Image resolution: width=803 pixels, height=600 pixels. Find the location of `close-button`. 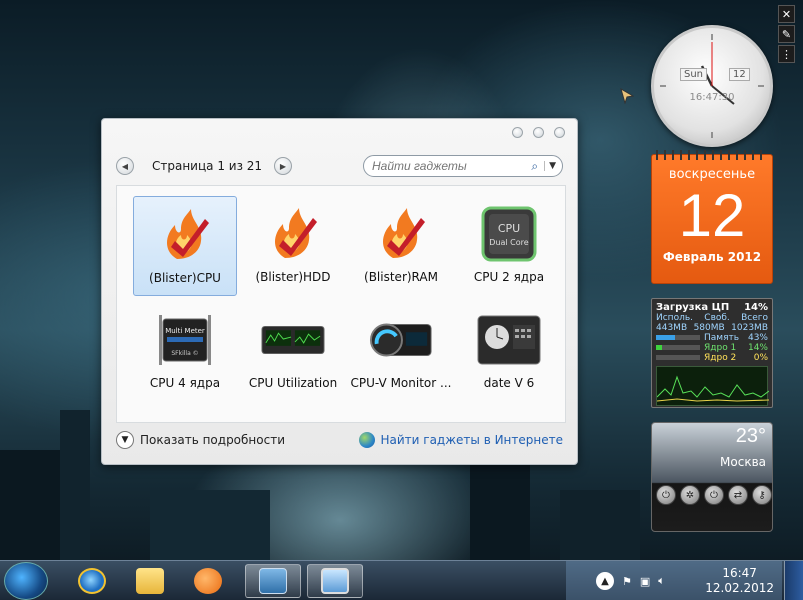

close-button is located at coordinates (559, 132).